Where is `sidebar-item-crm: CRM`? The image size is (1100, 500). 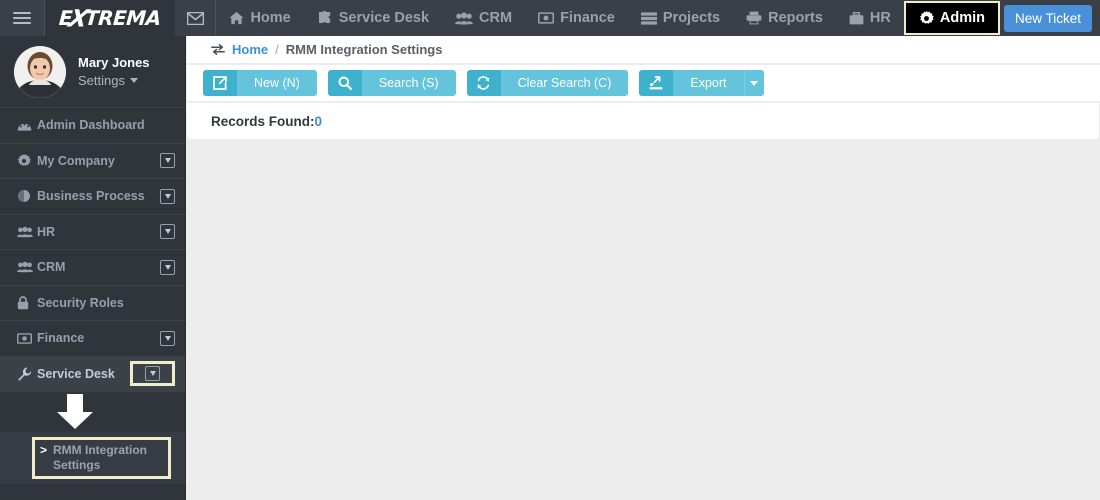
sidebar-item-crm: CRM is located at coordinates (92, 268).